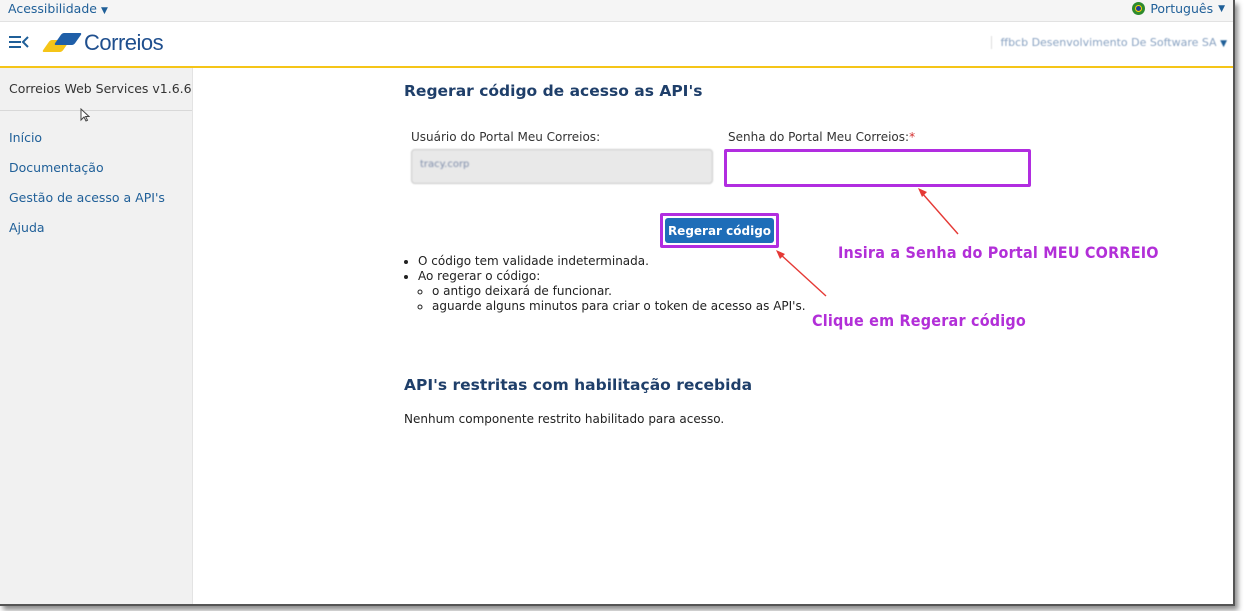 This screenshot has width=1256, height=611. What do you see at coordinates (87, 205) in the screenshot?
I see `sidebar-item-gestao-acesso: Gestão de acesso a API's` at bounding box center [87, 205].